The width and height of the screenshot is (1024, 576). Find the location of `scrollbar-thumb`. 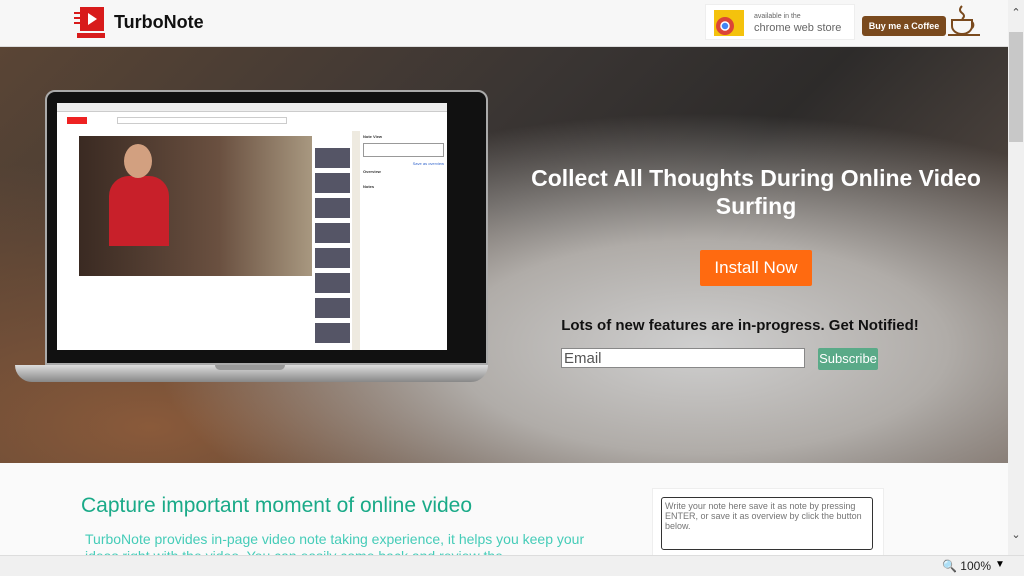

scrollbar-thumb is located at coordinates (1016, 87).